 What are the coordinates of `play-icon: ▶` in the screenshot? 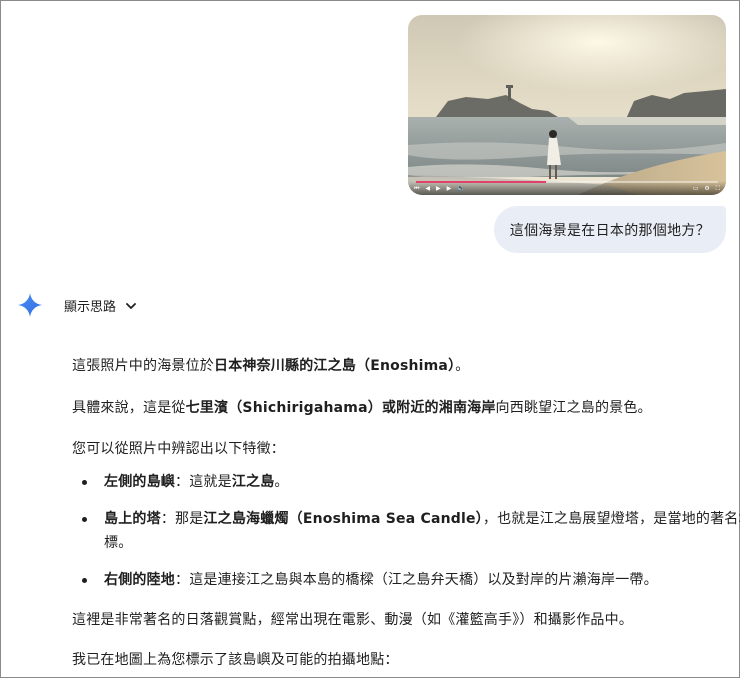 It's located at (438, 189).